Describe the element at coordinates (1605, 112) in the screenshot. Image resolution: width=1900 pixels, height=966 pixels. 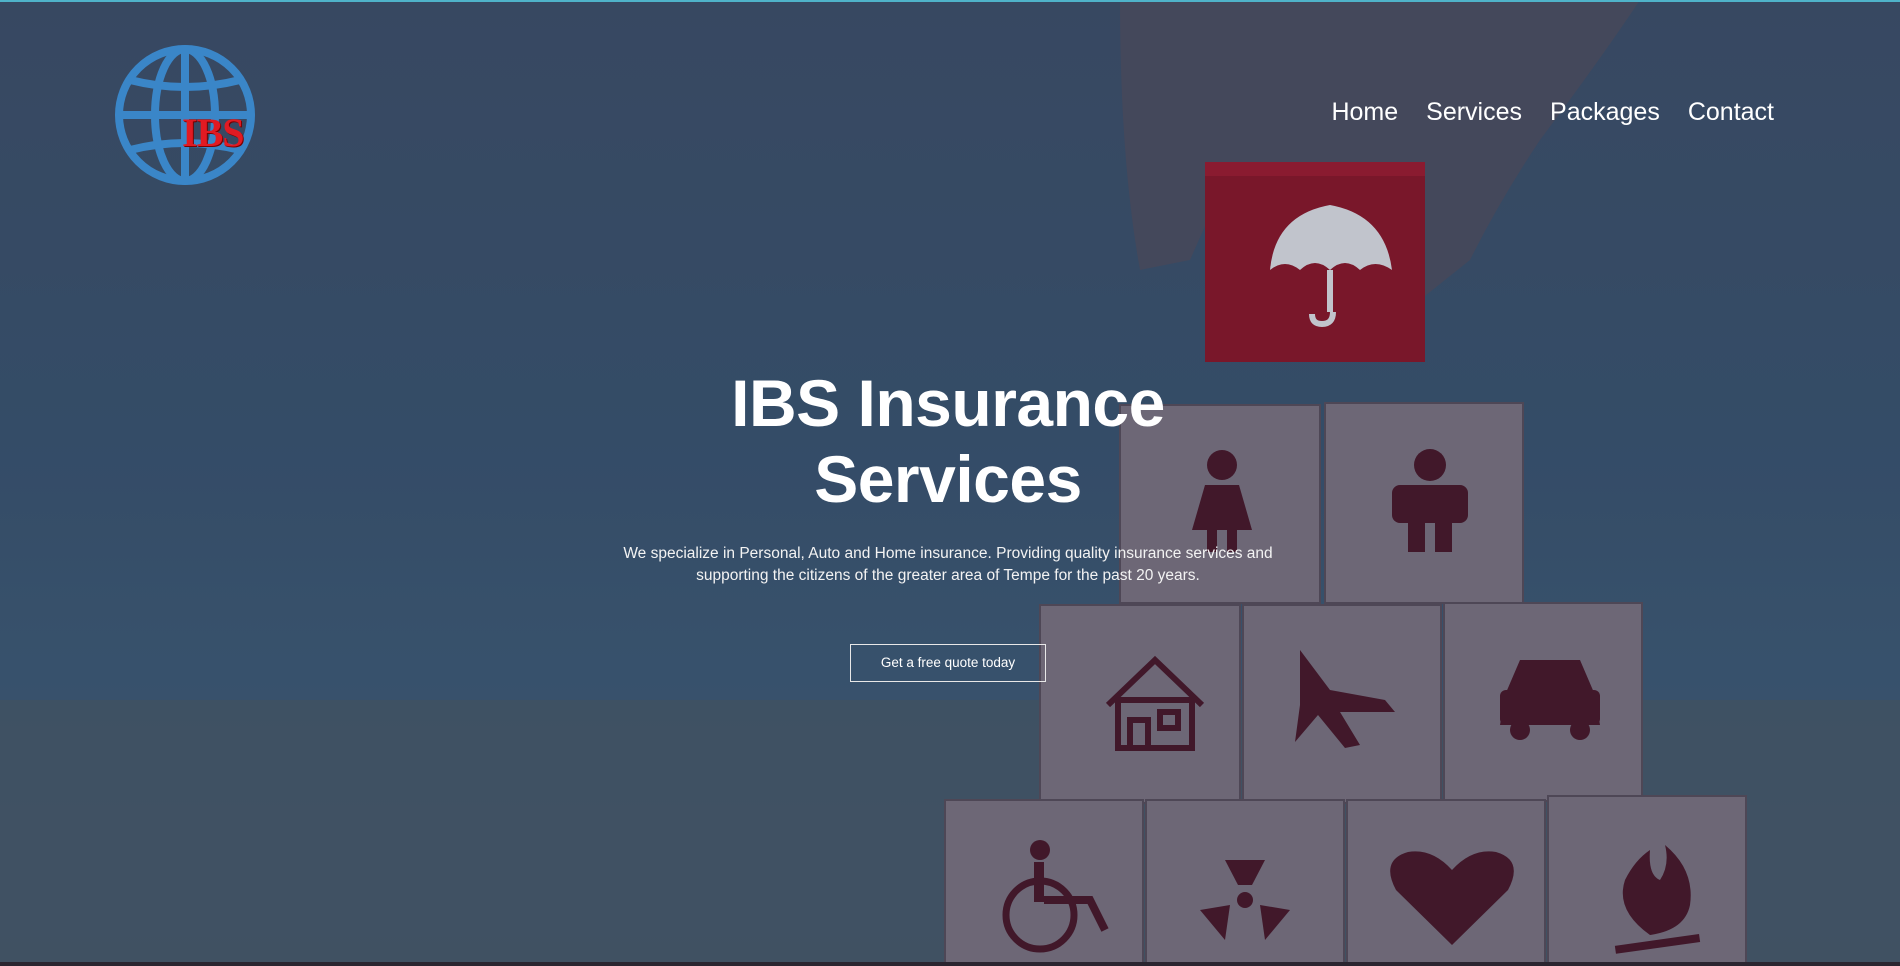
I see `nav-packages-link: Packages` at that location.